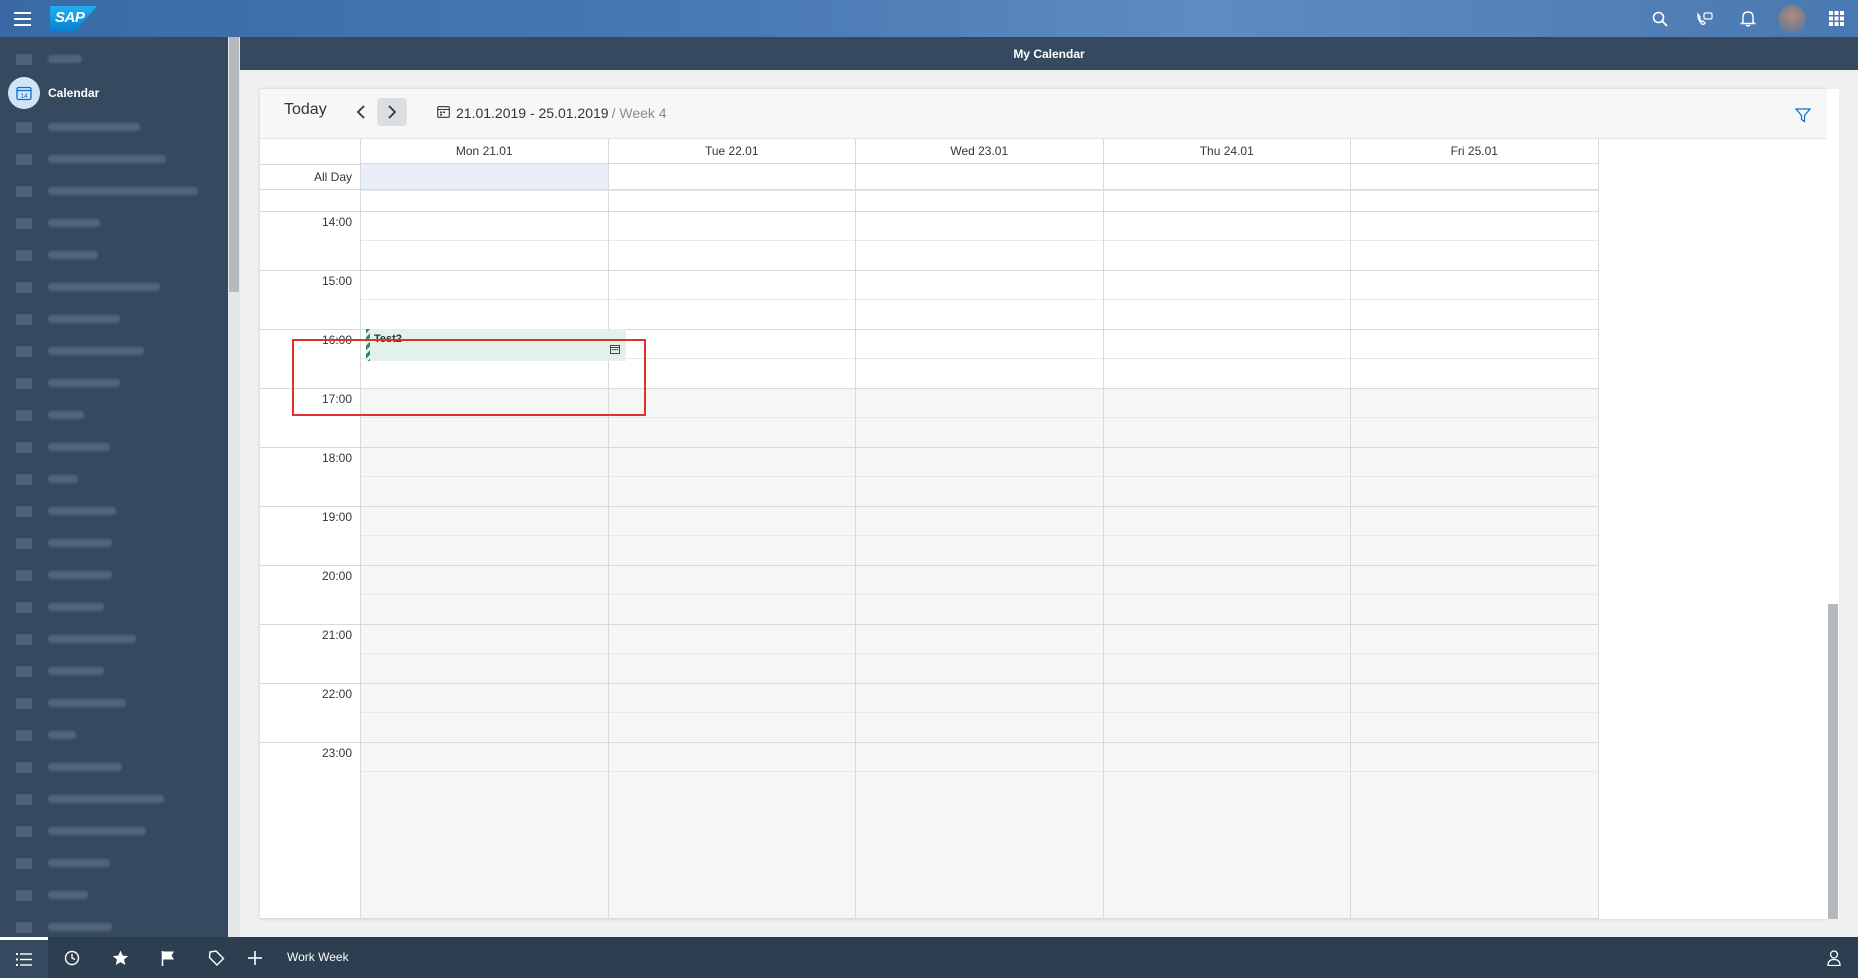 This screenshot has height=978, width=1858. Describe the element at coordinates (552, 113) in the screenshot. I see `date-range-picker: 21.01.2019 - 25.01.2019 / Week 4` at that location.